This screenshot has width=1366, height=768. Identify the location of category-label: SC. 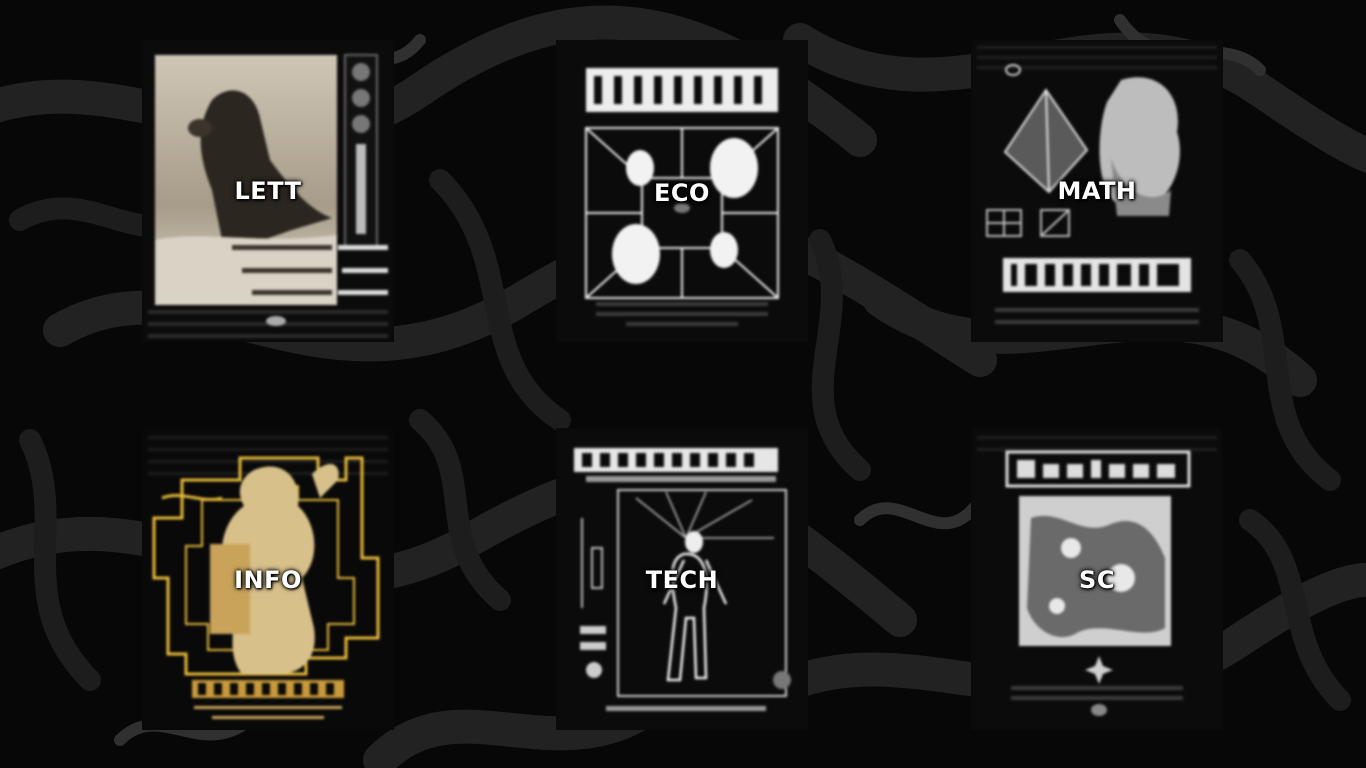
(1097, 580).